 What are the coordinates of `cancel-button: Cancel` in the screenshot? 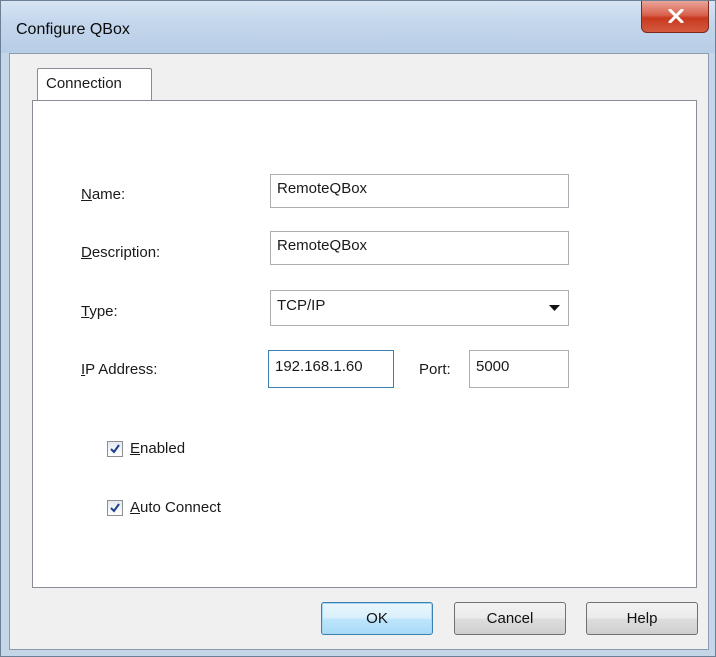 It's located at (510, 618).